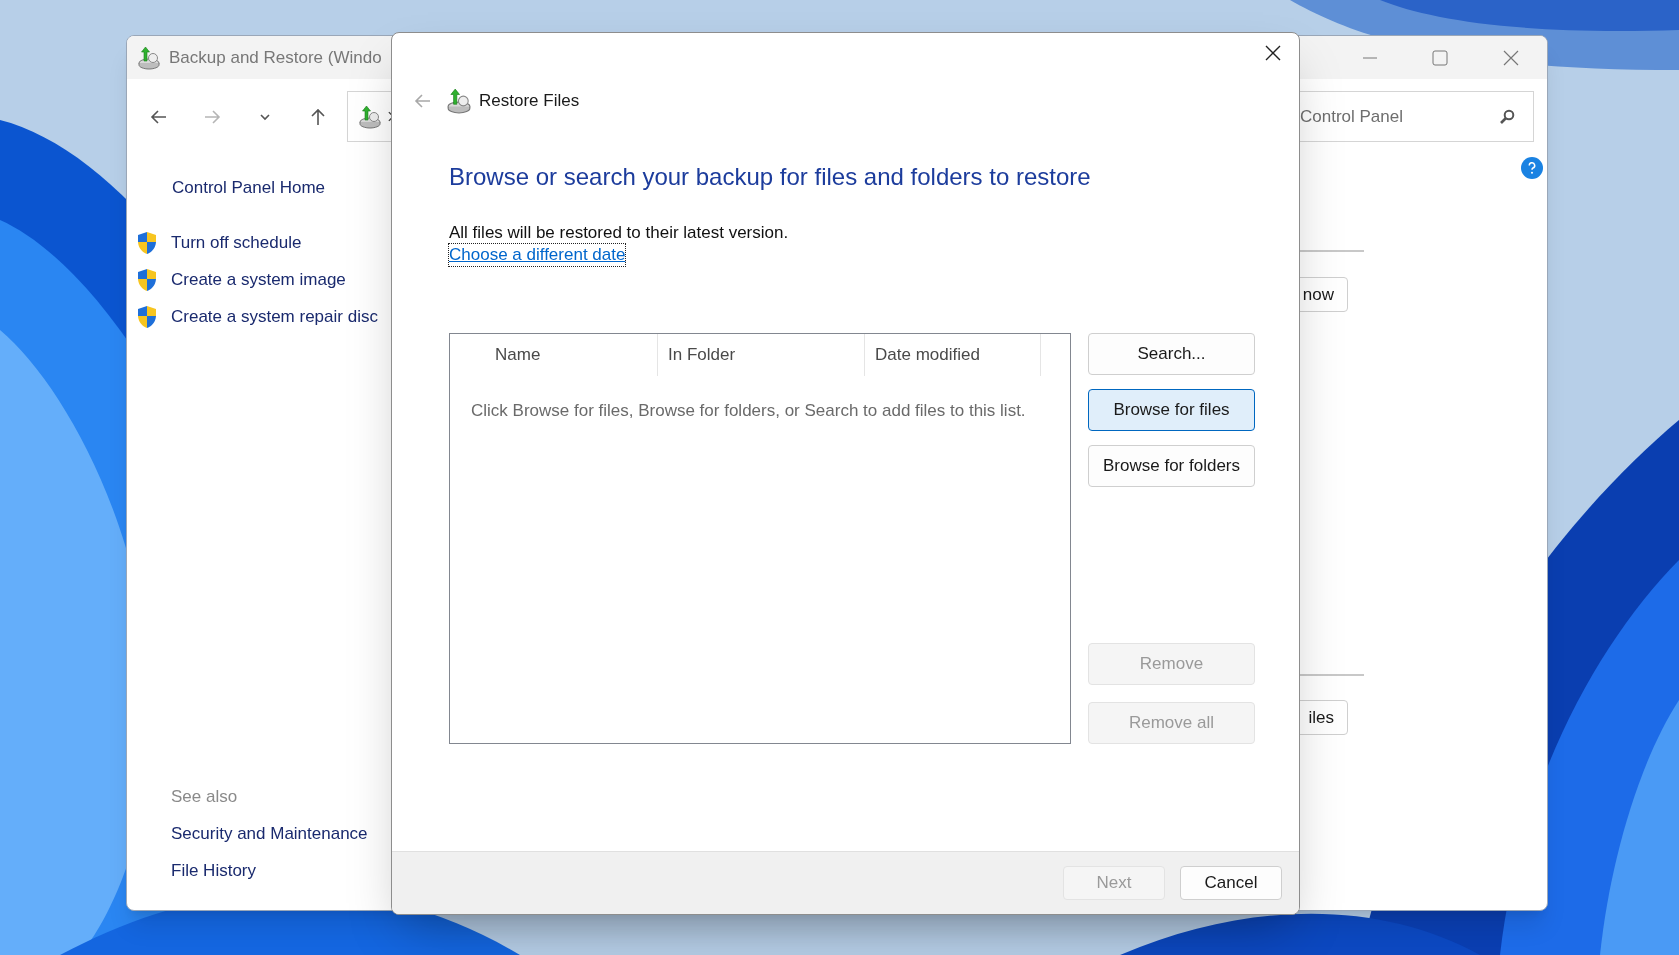 This screenshot has width=1679, height=955. What do you see at coordinates (236, 243) in the screenshot?
I see `sidebar-link: Turn off schedule` at bounding box center [236, 243].